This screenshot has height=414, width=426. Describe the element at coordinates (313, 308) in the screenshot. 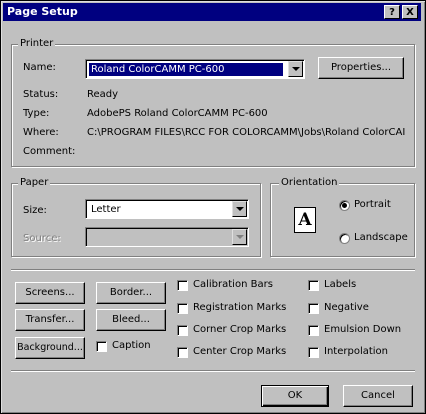

I see `negative-checkbox` at that location.